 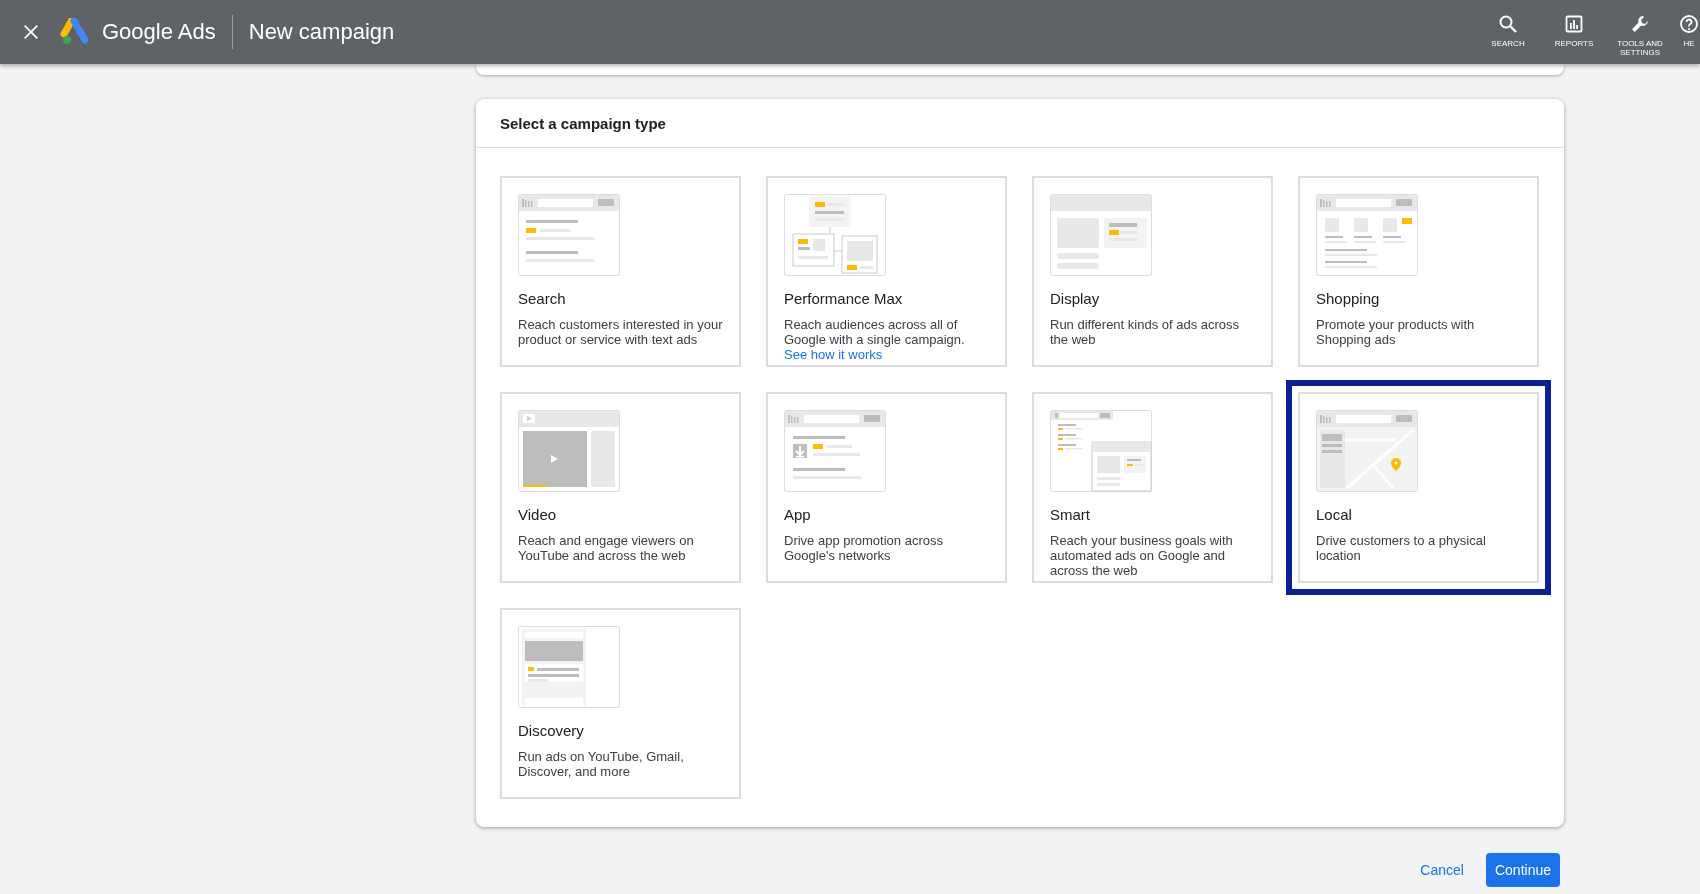 What do you see at coordinates (1442, 870) in the screenshot?
I see `cancel-button: Cancel` at bounding box center [1442, 870].